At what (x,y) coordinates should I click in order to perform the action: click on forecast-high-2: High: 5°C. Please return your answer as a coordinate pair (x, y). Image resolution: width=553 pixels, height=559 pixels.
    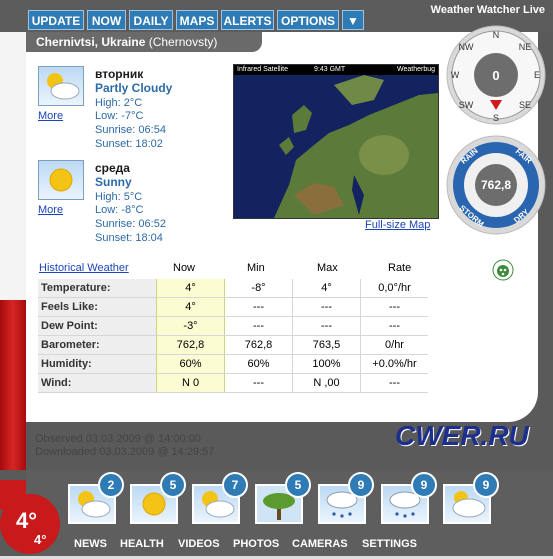
    Looking at the image, I should click on (119, 197).